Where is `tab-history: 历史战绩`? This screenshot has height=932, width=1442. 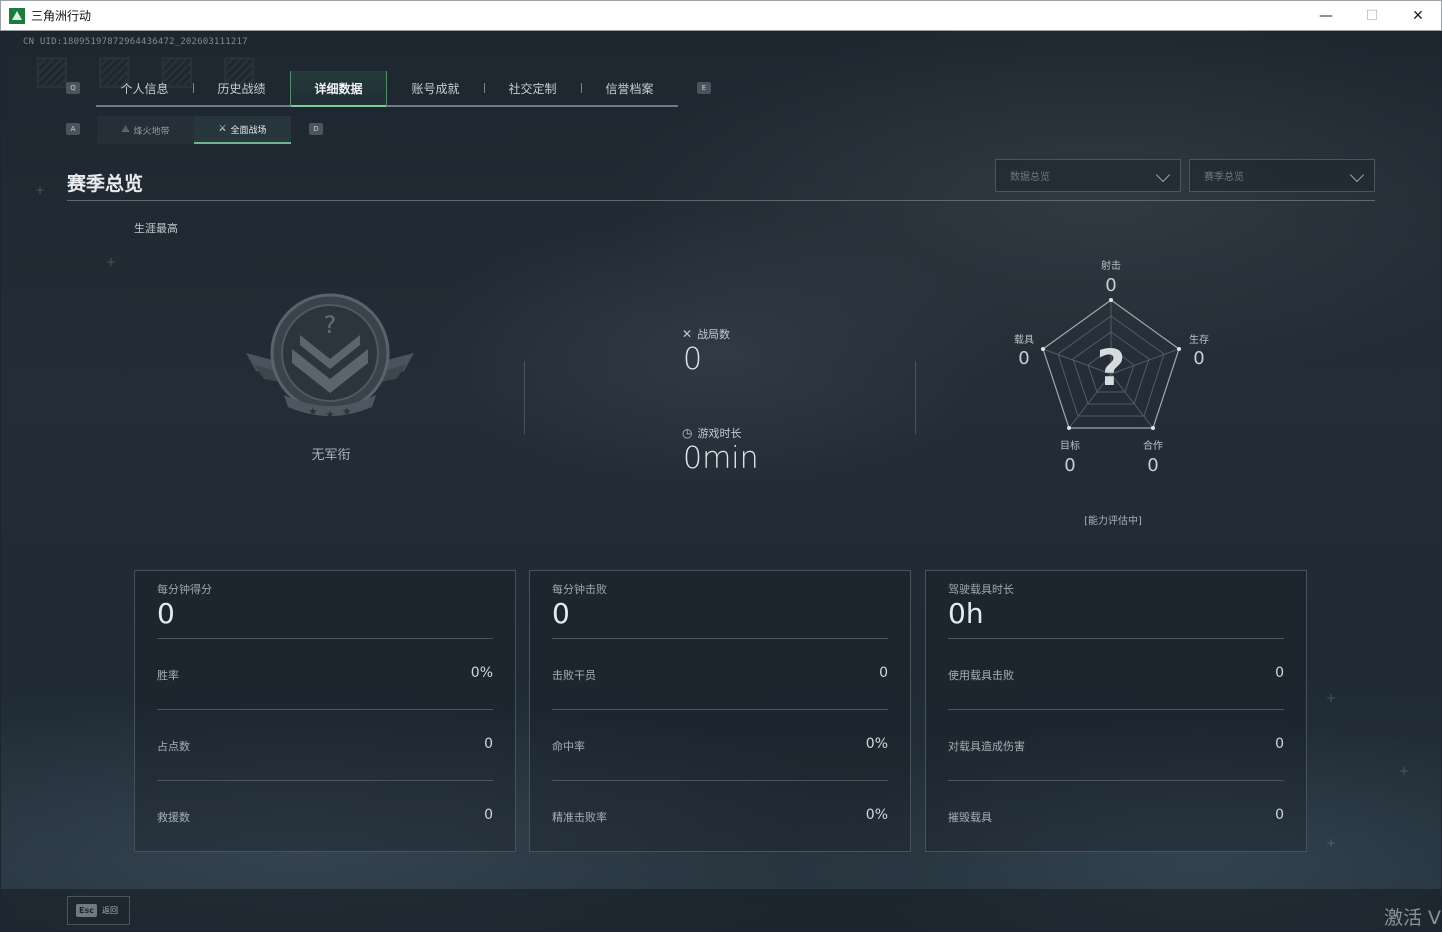
tab-history: 历史战绩 is located at coordinates (241, 88).